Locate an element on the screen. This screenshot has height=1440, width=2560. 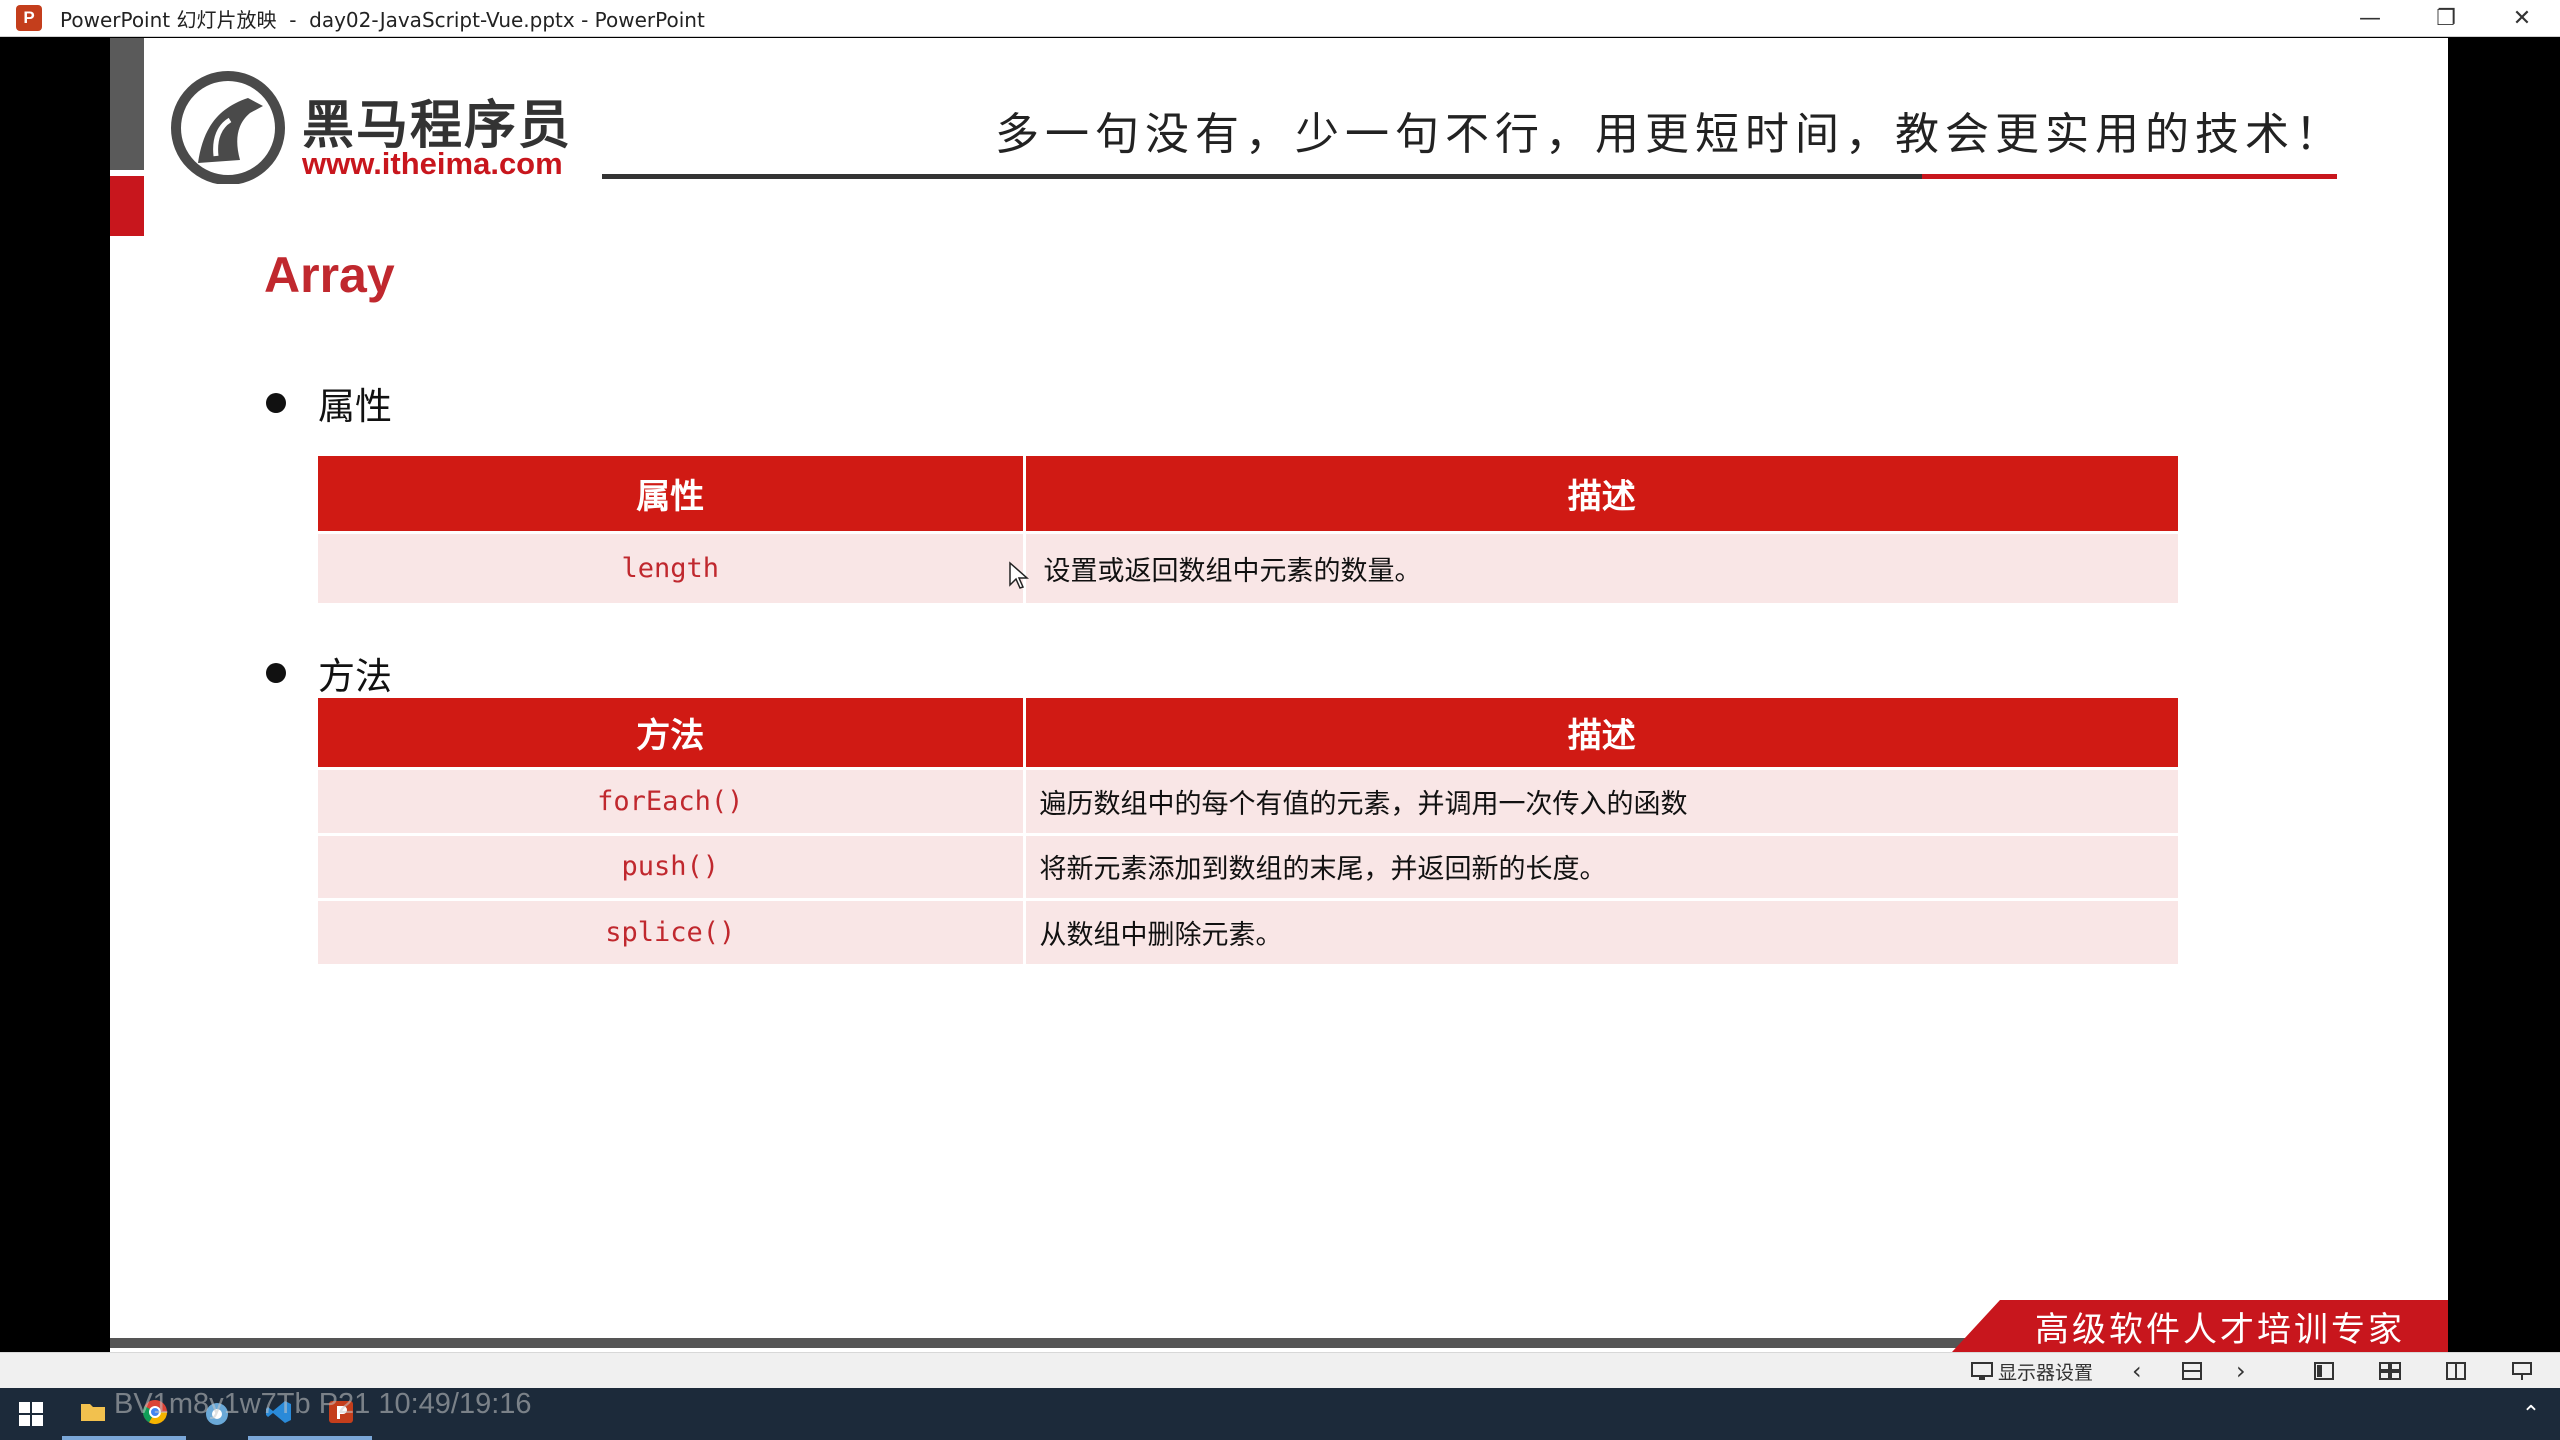
reading-view-icon is located at coordinates (2456, 1371).